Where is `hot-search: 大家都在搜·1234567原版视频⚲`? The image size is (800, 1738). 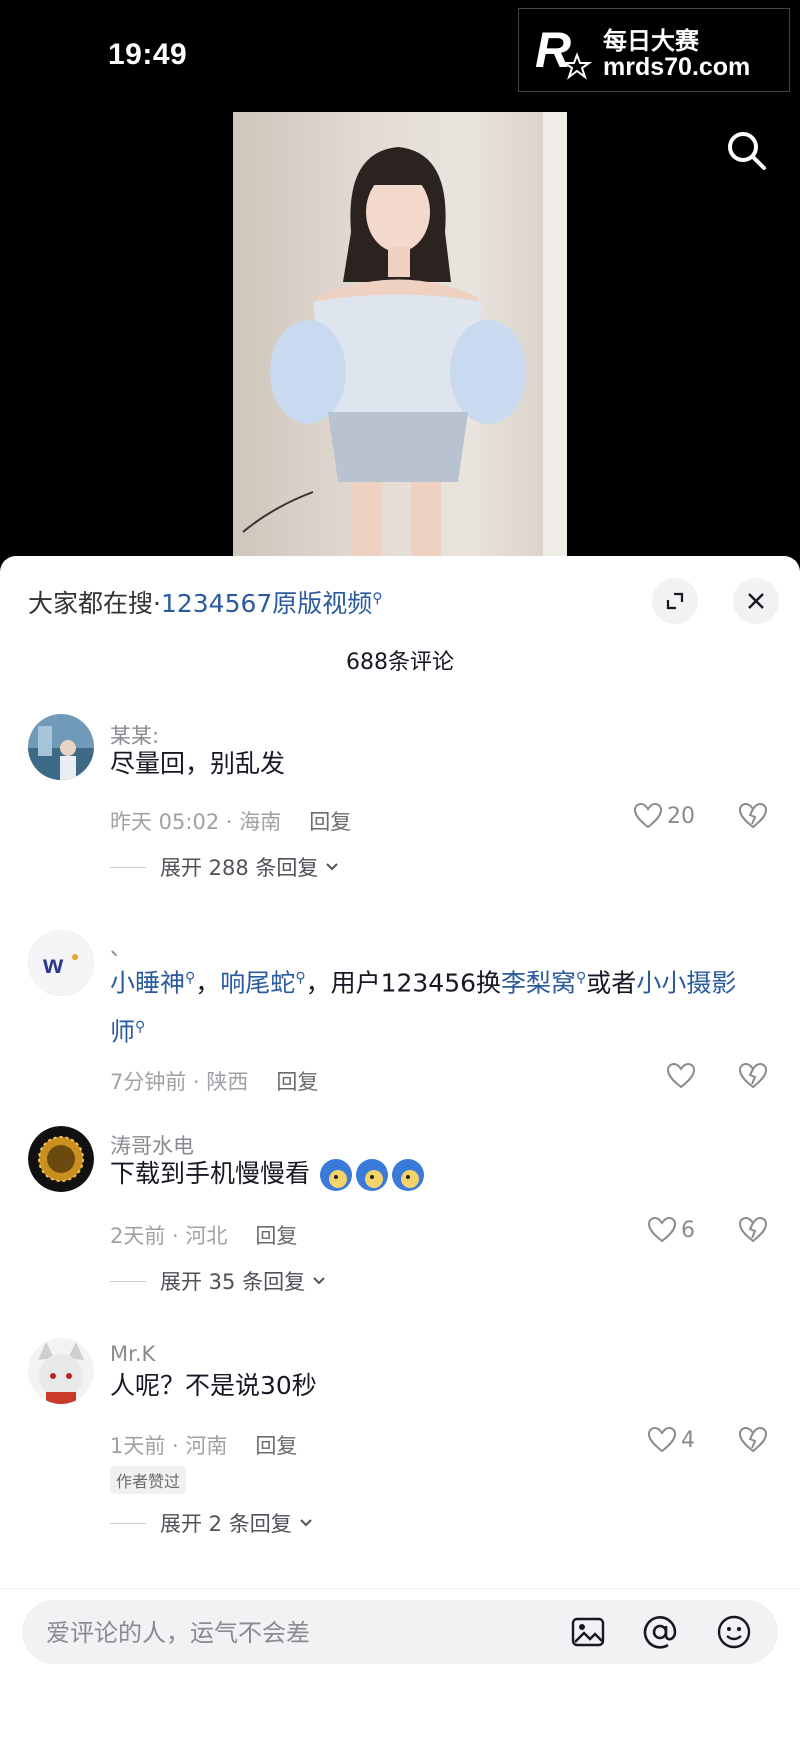 hot-search: 大家都在搜·1234567原版视频⚲ is located at coordinates (205, 602).